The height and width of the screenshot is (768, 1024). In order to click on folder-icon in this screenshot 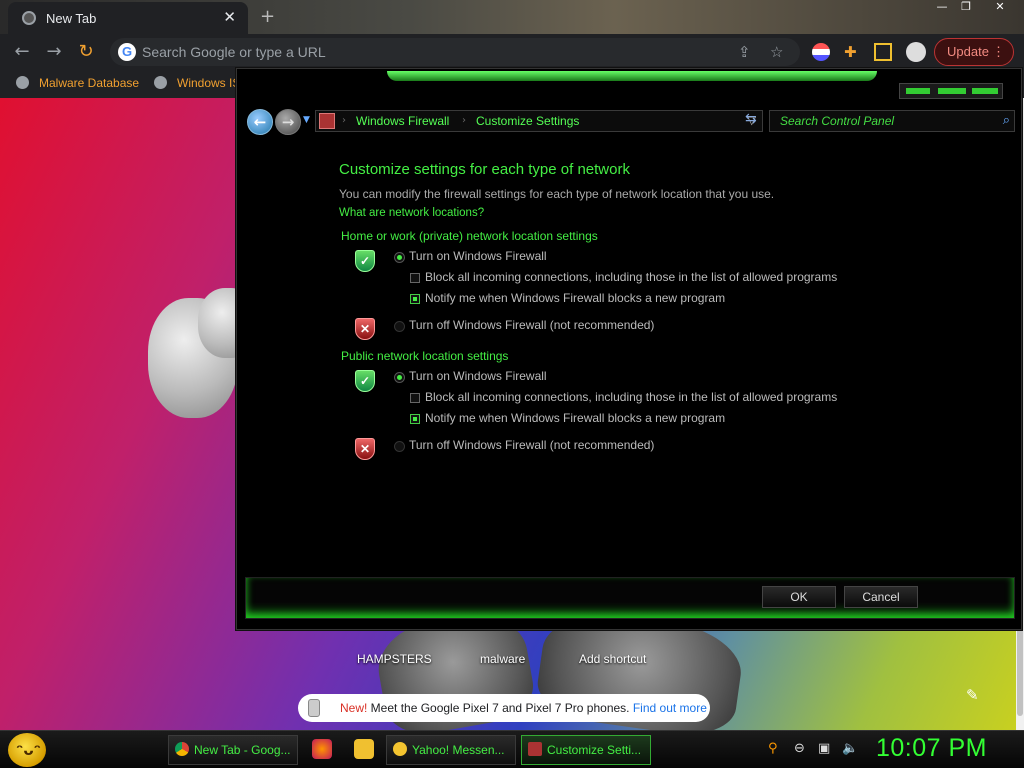, I will do `click(364, 749)`.